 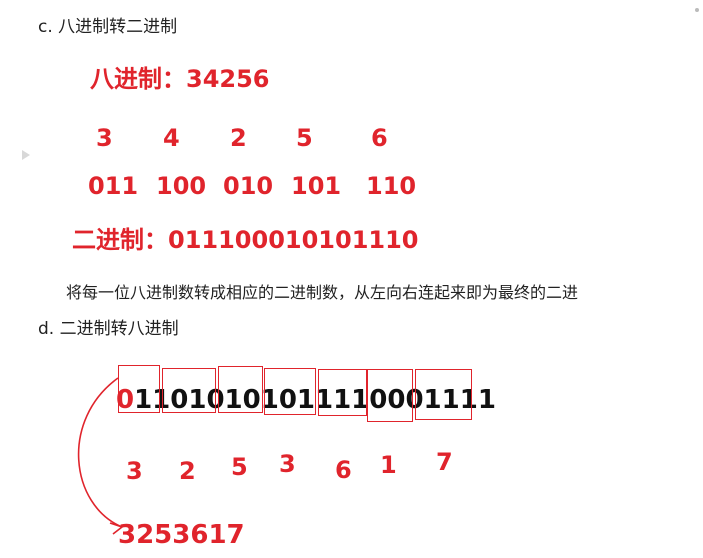 What do you see at coordinates (171, 138) in the screenshot?
I see `octal-digit: 4` at bounding box center [171, 138].